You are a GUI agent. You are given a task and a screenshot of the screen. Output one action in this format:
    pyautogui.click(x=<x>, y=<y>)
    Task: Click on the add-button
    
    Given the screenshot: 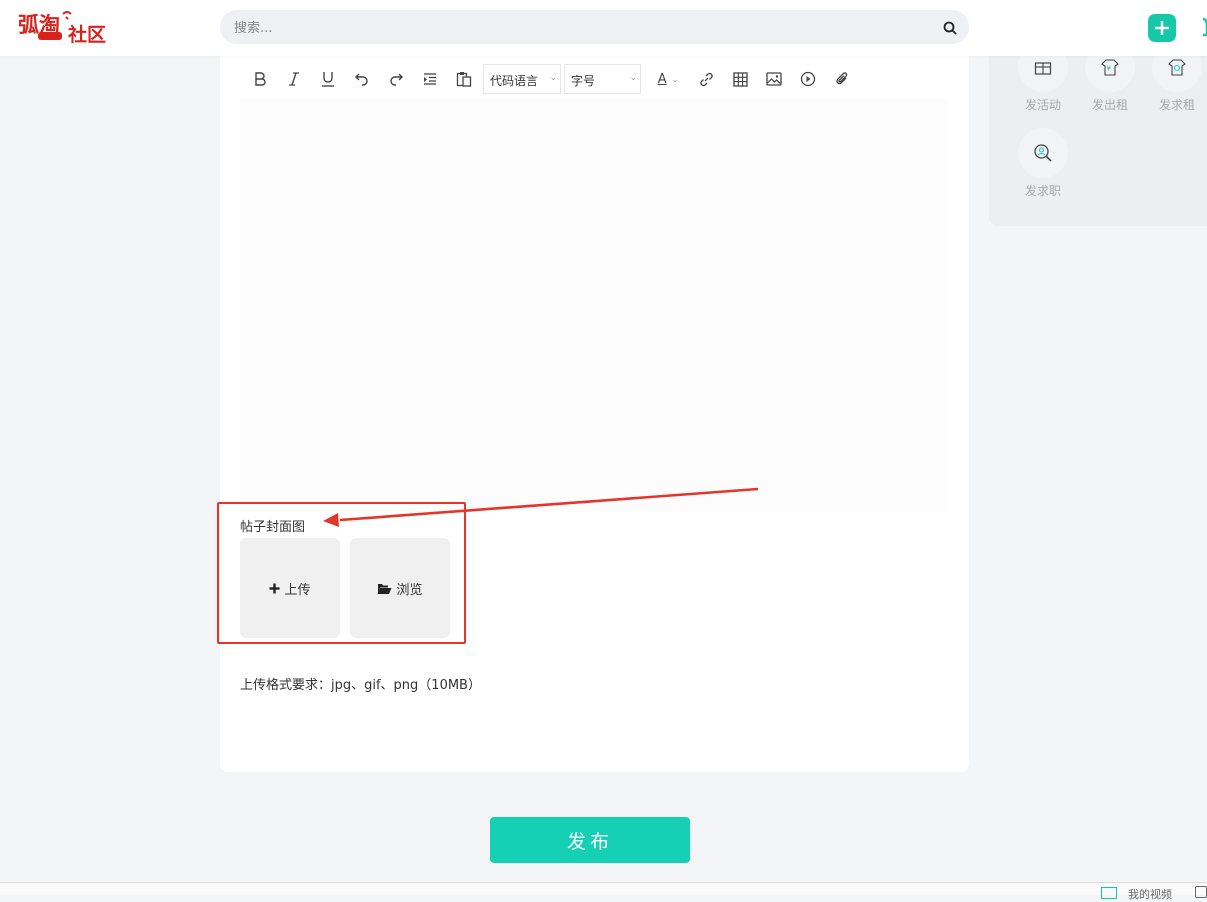 What is the action you would take?
    pyautogui.click(x=1162, y=28)
    